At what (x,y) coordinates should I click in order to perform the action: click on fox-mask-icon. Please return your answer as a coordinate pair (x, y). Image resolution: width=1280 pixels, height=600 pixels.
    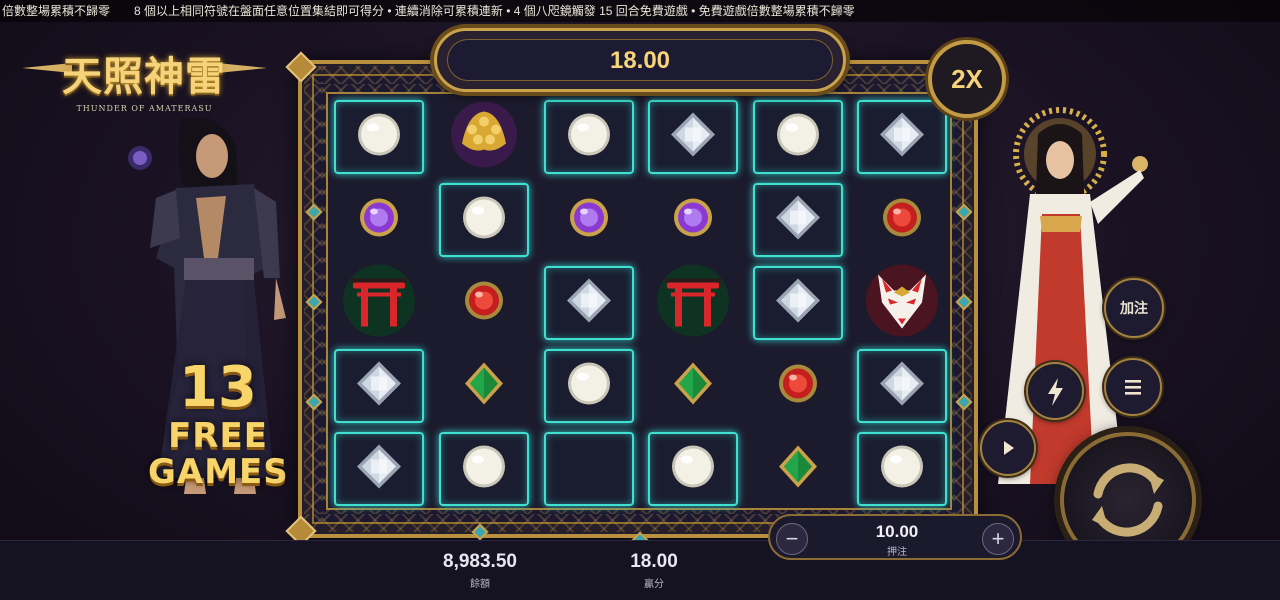
    Looking at the image, I should click on (902, 303).